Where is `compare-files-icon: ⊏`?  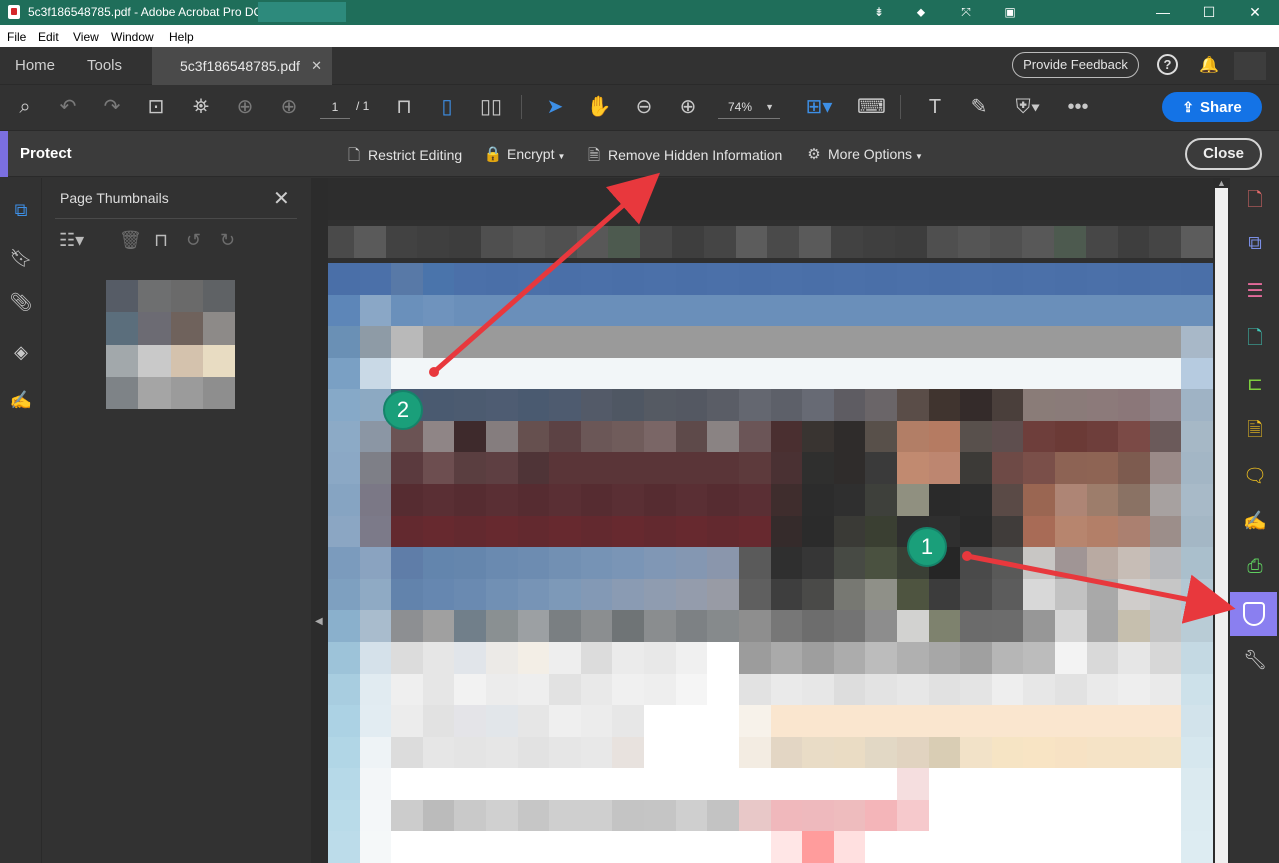
compare-files-icon: ⊏ is located at coordinates (1255, 385).